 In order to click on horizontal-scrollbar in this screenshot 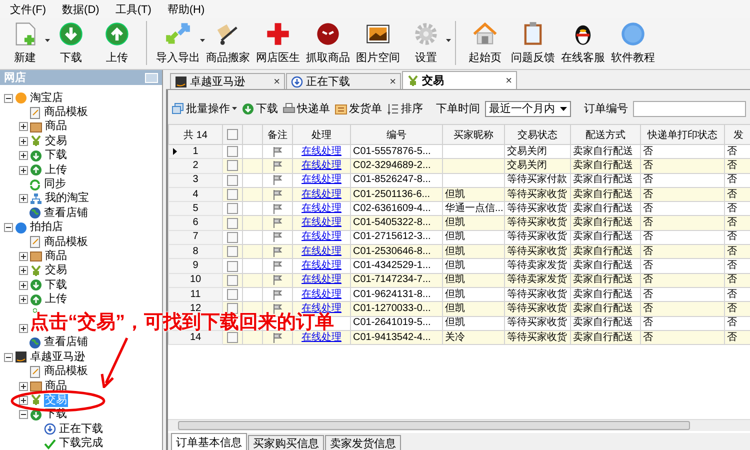, I will do `click(459, 425)`.